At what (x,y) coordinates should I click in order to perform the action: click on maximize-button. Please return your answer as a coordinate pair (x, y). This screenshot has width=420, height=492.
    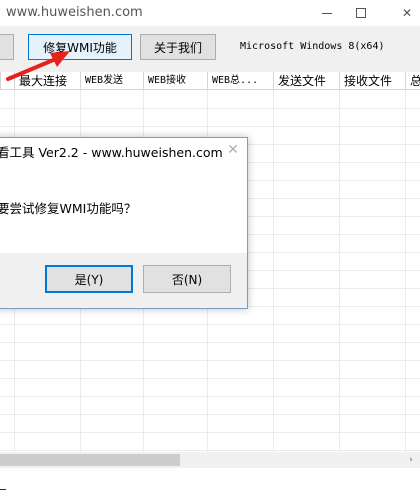
    Looking at the image, I should click on (361, 13).